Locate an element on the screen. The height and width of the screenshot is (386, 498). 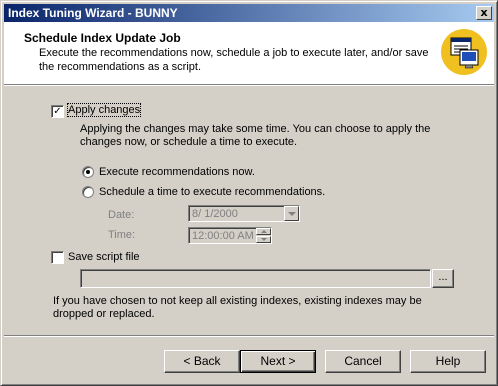
apply-changes-label: Apply changes is located at coordinates (104, 110).